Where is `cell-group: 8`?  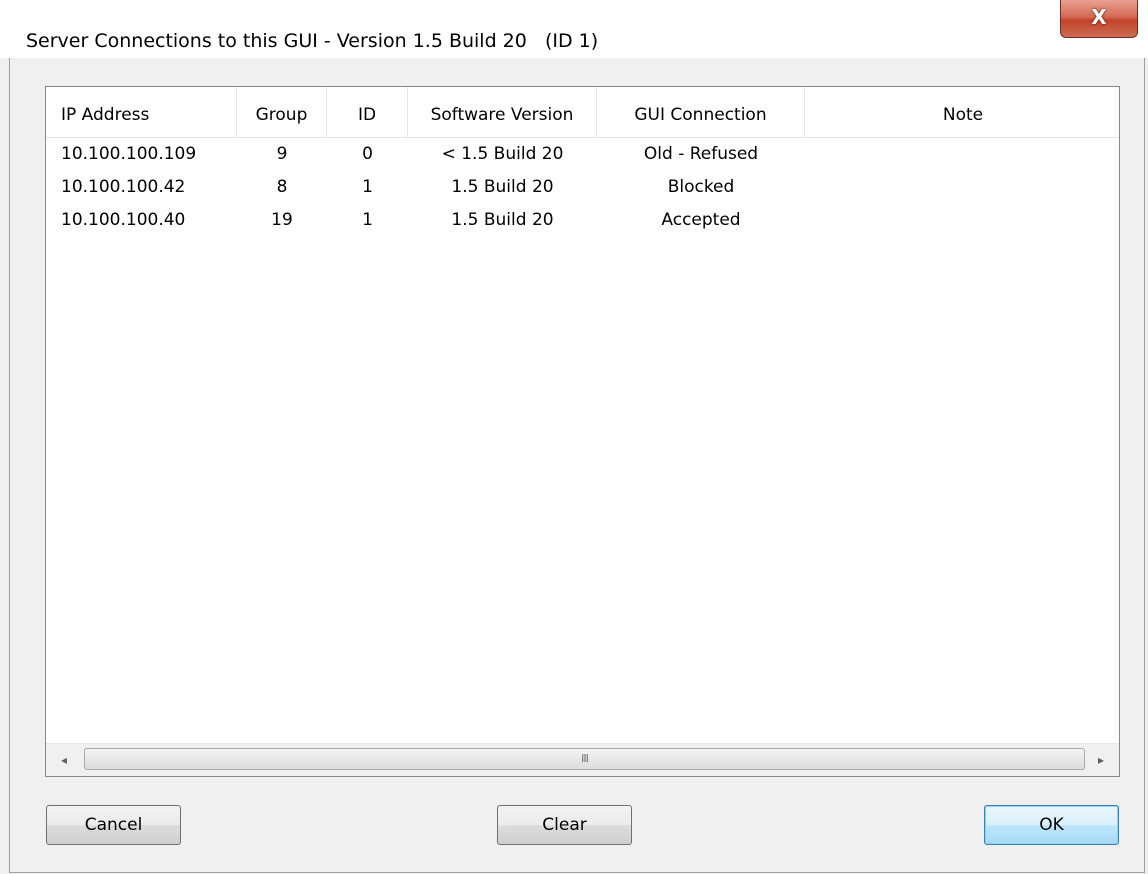
cell-group: 8 is located at coordinates (282, 187).